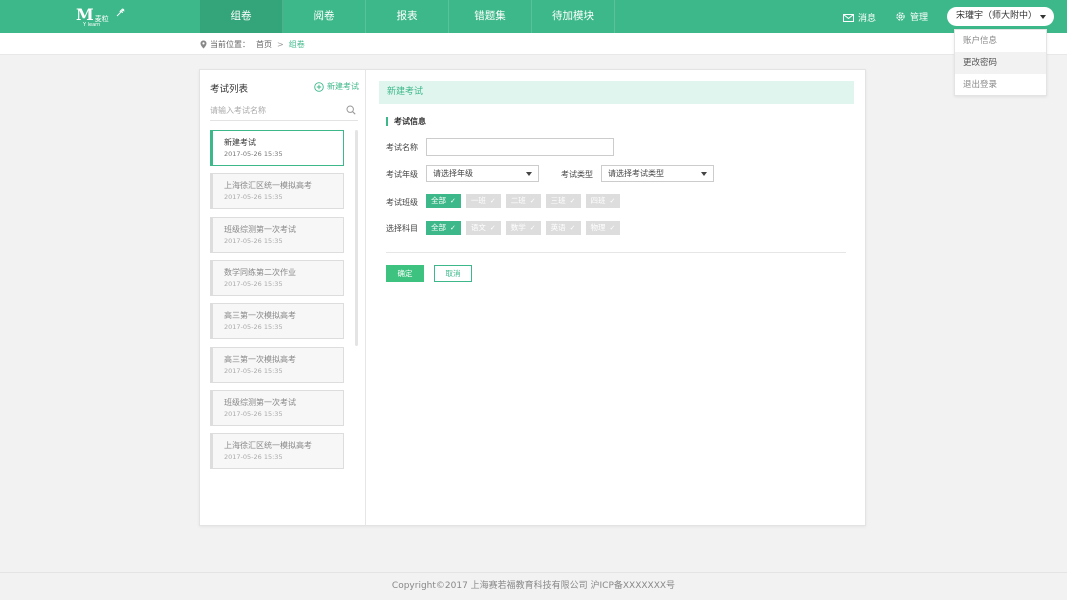 The width and height of the screenshot is (1067, 600). I want to click on exam-item-name: 新建考试, so click(240, 142).